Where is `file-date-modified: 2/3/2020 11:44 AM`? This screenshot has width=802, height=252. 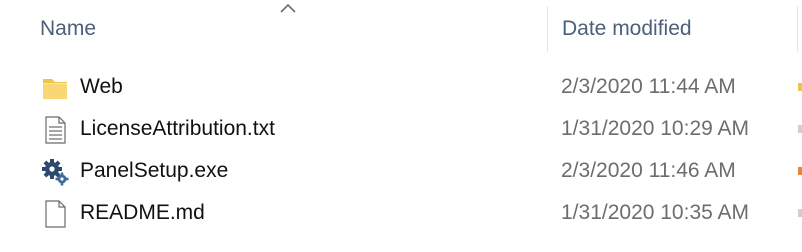
file-date-modified: 2/3/2020 11:44 AM is located at coordinates (648, 86).